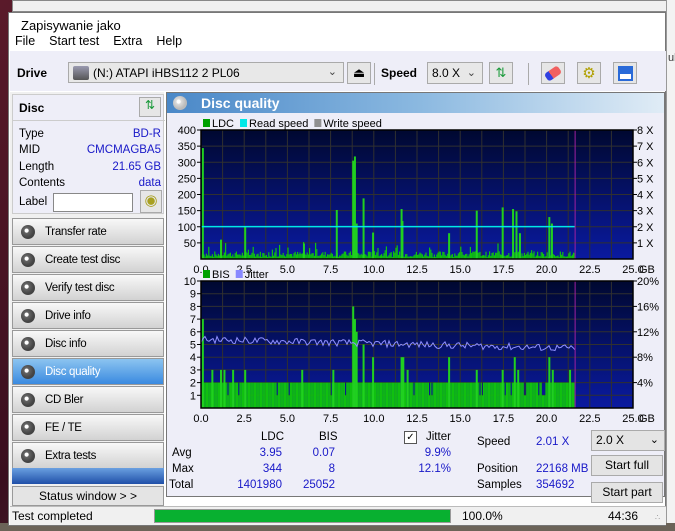 Image resolution: width=675 pixels, height=531 pixels. Describe the element at coordinates (93, 202) in the screenshot. I see `label-input` at that location.